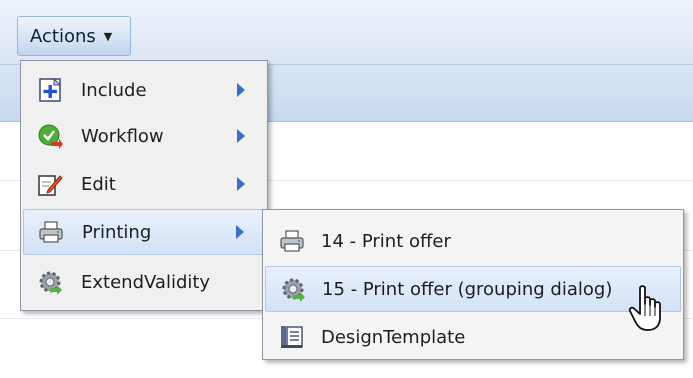 The height and width of the screenshot is (378, 693). Describe the element at coordinates (386, 241) in the screenshot. I see `submenu-item-label: 14 - Print offer` at that location.